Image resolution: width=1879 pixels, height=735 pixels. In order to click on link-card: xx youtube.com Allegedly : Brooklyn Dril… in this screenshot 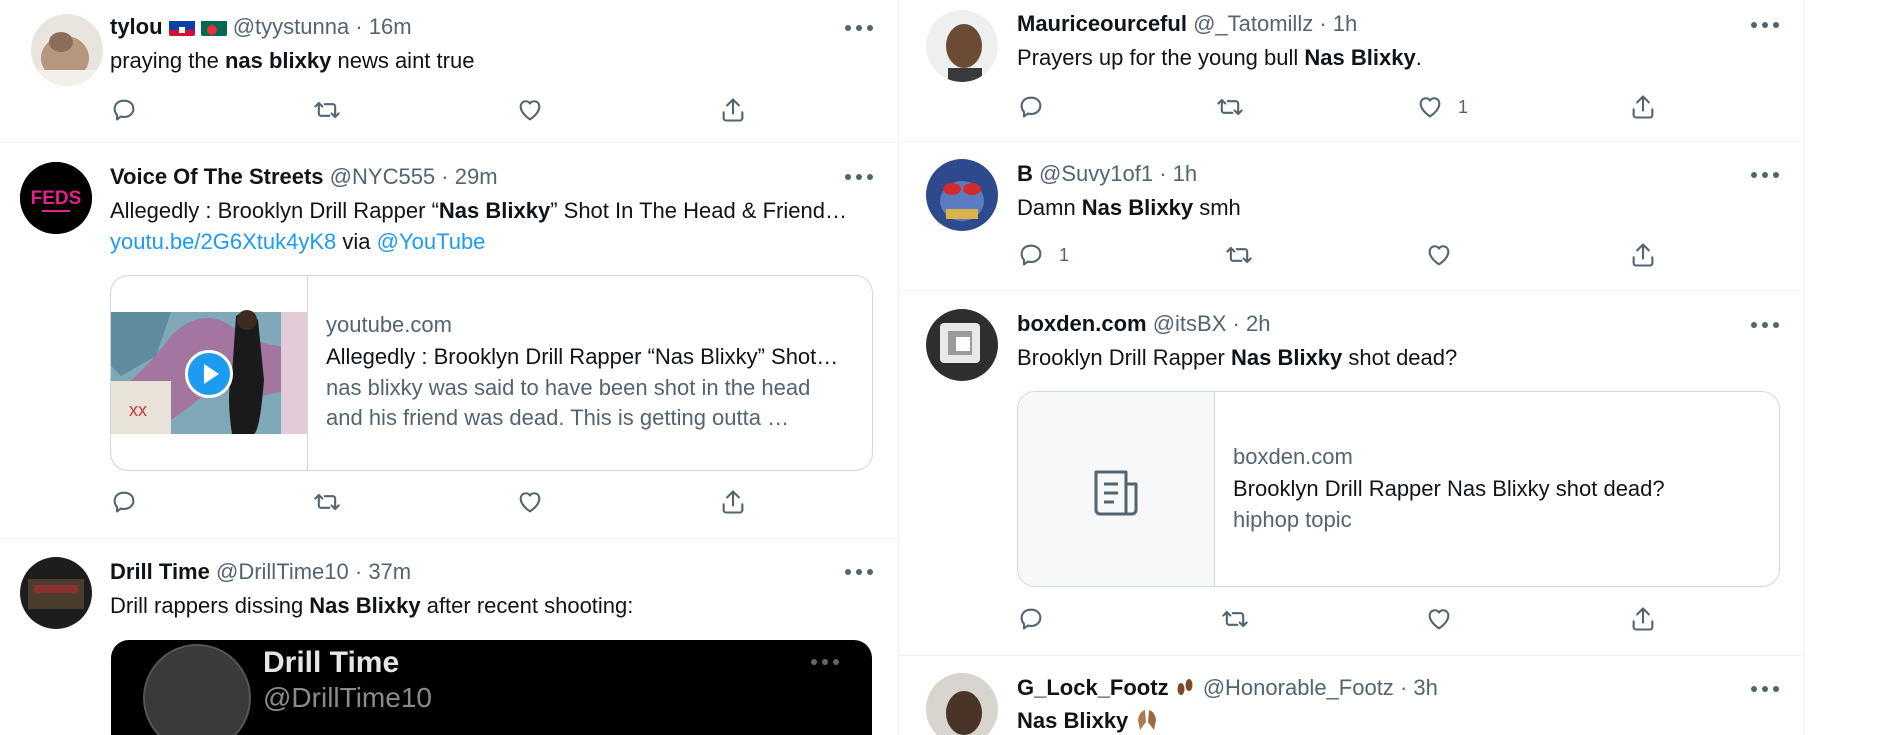, I will do `click(491, 373)`.